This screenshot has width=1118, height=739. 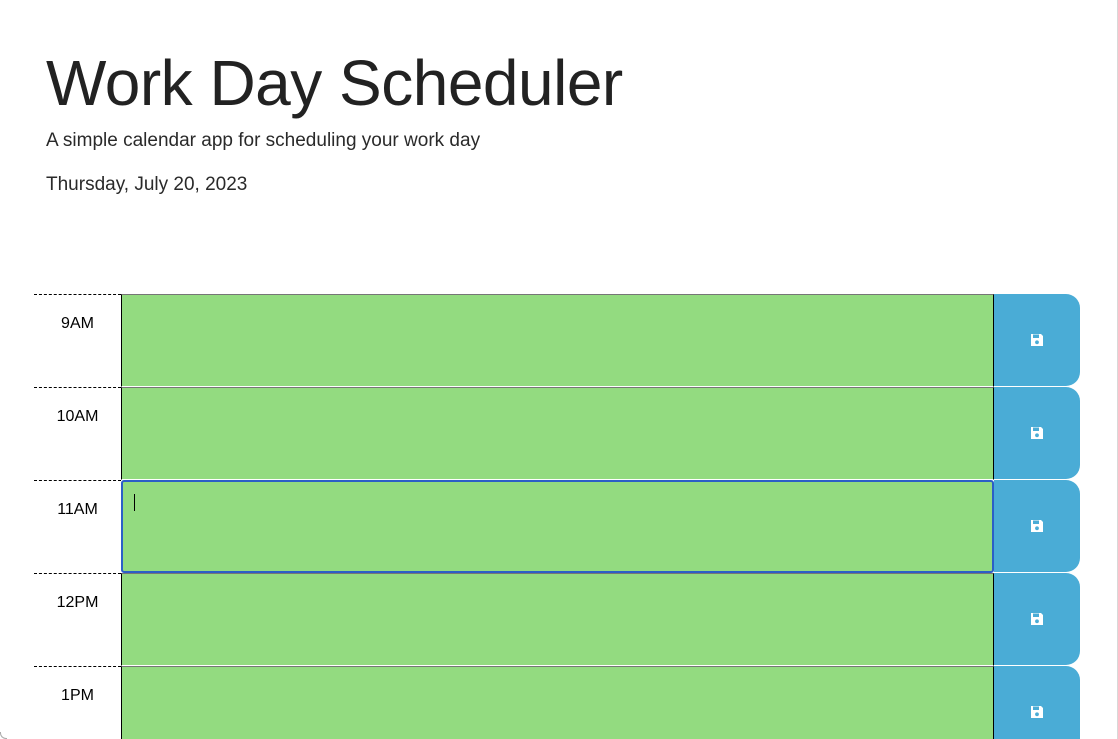 What do you see at coordinates (147, 184) in the screenshot?
I see `current-day: Thursday, July 20, 2023` at bounding box center [147, 184].